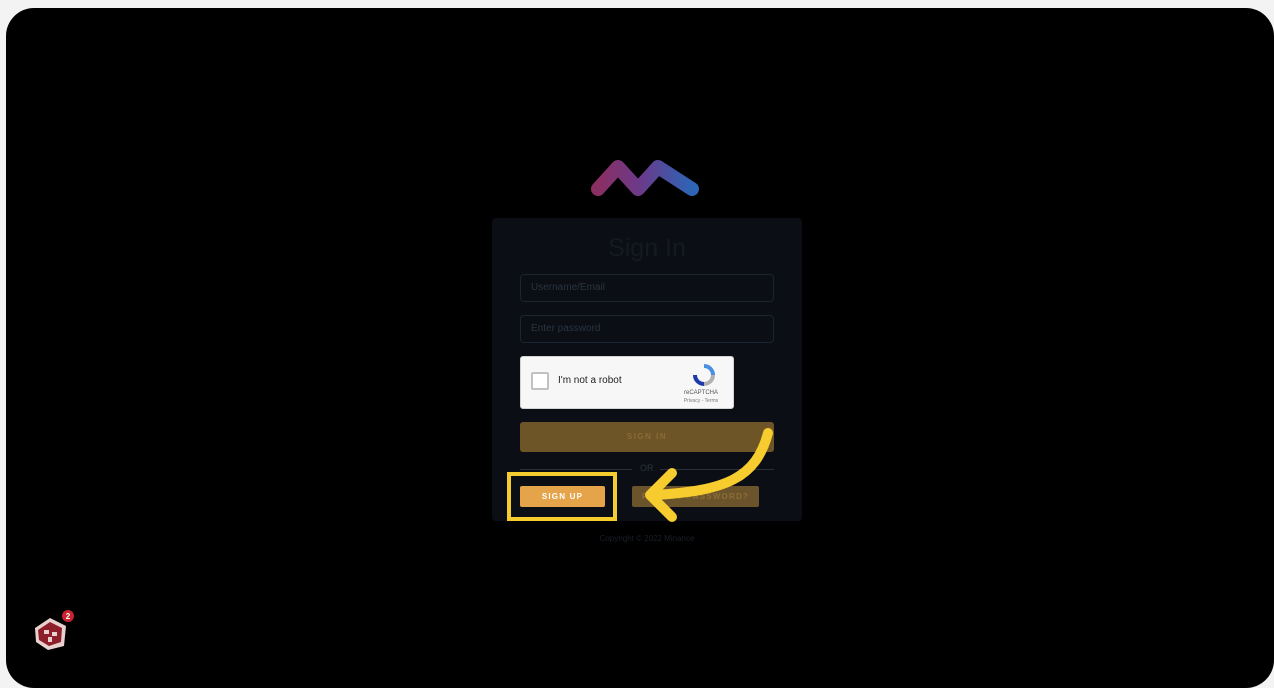  Describe the element at coordinates (709, 475) in the screenshot. I see `pointer-arrow-icon` at that location.